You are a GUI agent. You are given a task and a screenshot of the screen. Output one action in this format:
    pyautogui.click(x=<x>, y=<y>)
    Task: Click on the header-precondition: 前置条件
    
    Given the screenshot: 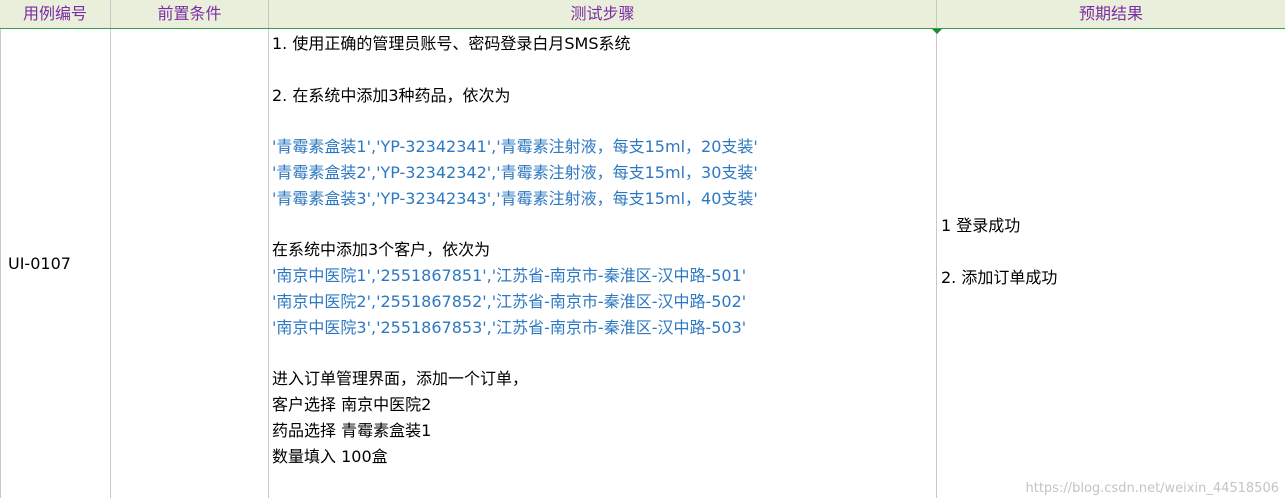 What is the action you would take?
    pyautogui.click(x=190, y=14)
    